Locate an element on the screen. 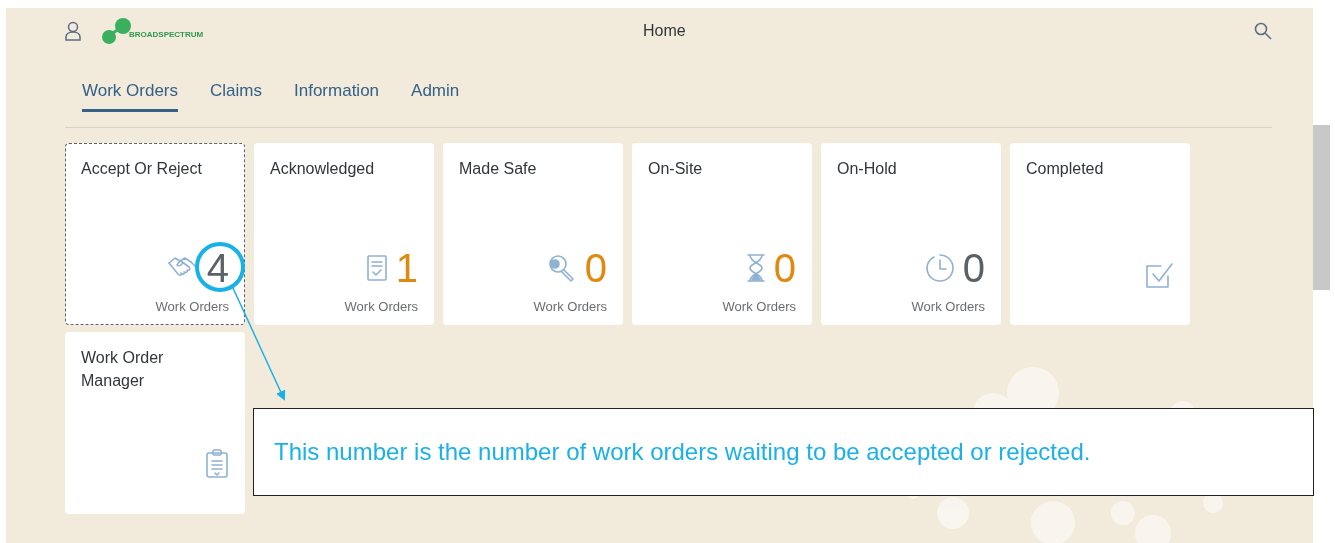 Image resolution: width=1335 pixels, height=543 pixels. tab: Work Orders is located at coordinates (130, 93).